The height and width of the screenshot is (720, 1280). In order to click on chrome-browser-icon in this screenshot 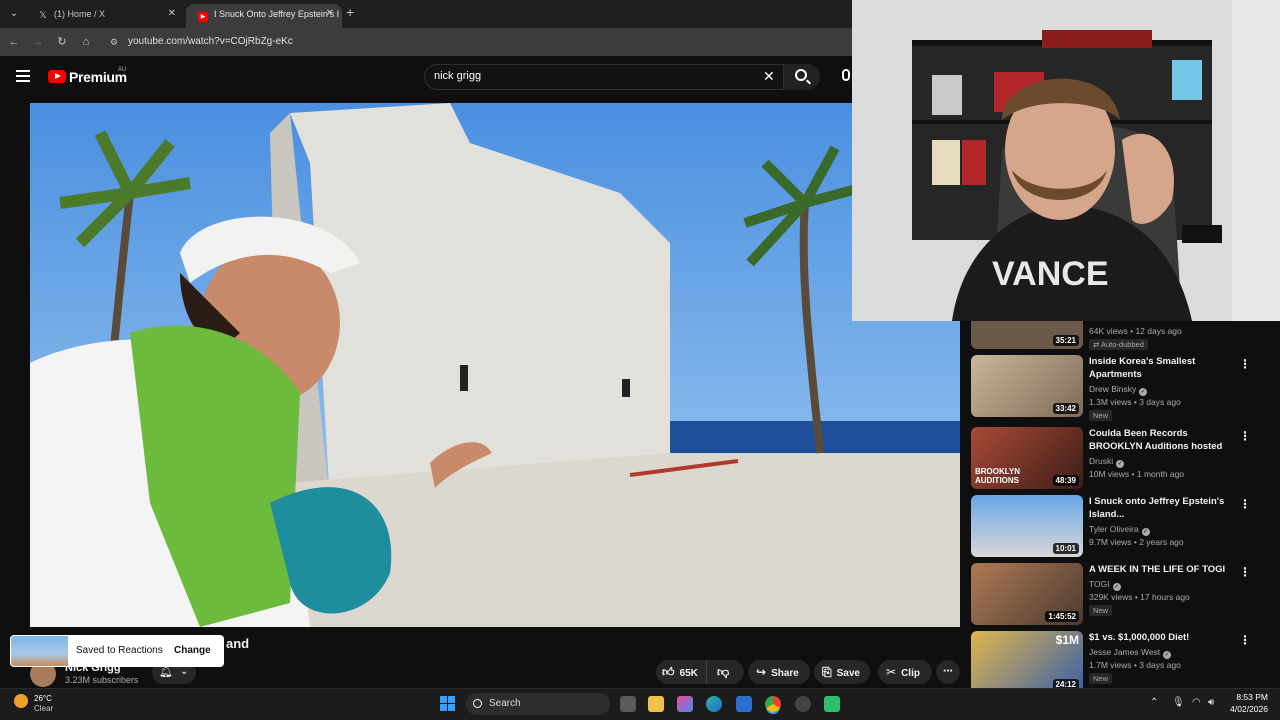, I will do `click(773, 704)`.